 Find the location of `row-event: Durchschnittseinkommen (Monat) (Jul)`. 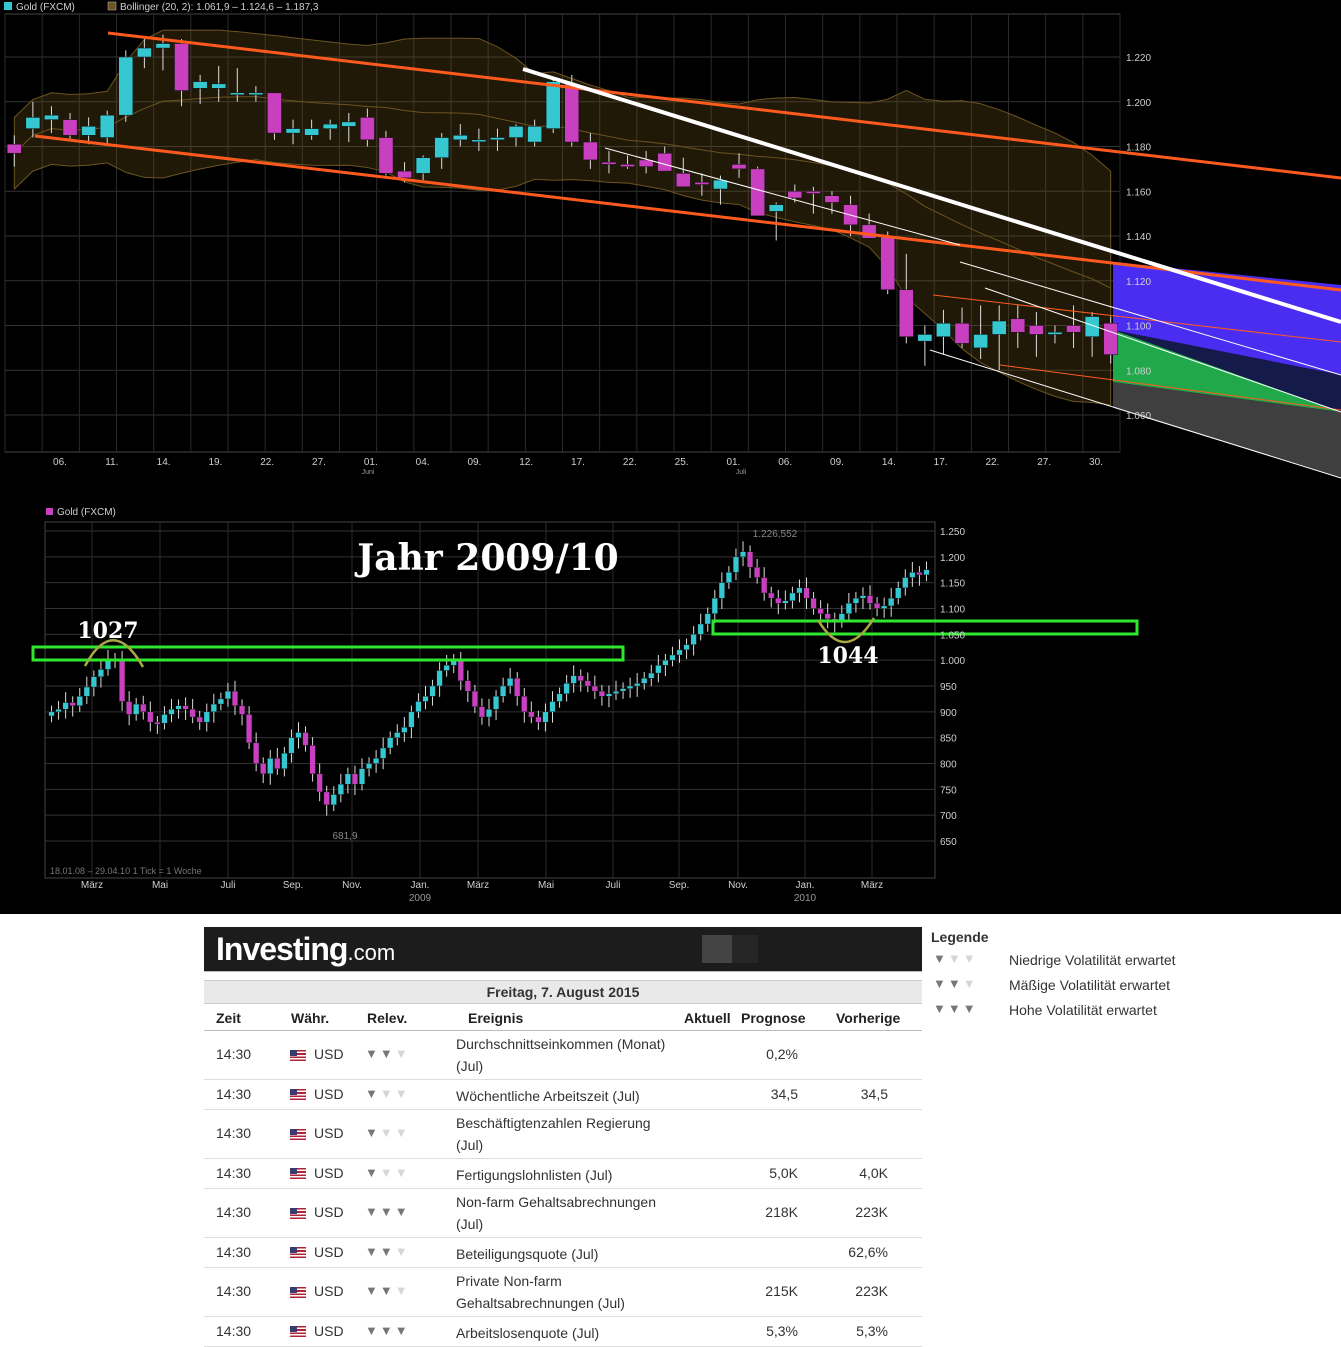

row-event: Durchschnittseinkommen (Monat) (Jul) is located at coordinates (566, 1055).